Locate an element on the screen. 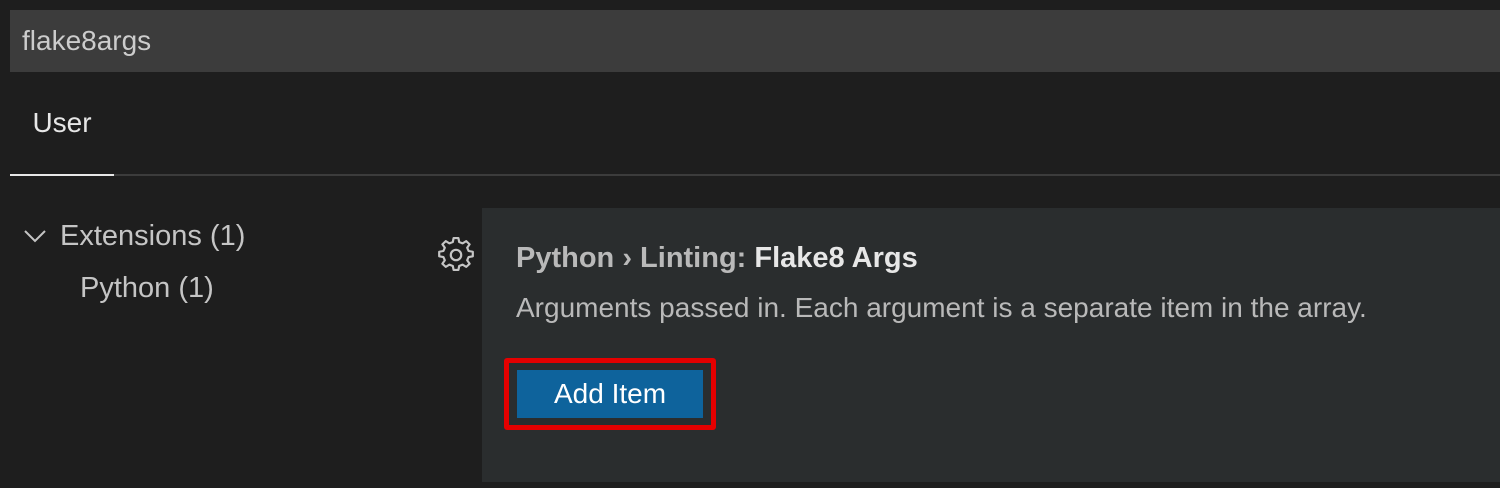  search-input is located at coordinates (755, 41).